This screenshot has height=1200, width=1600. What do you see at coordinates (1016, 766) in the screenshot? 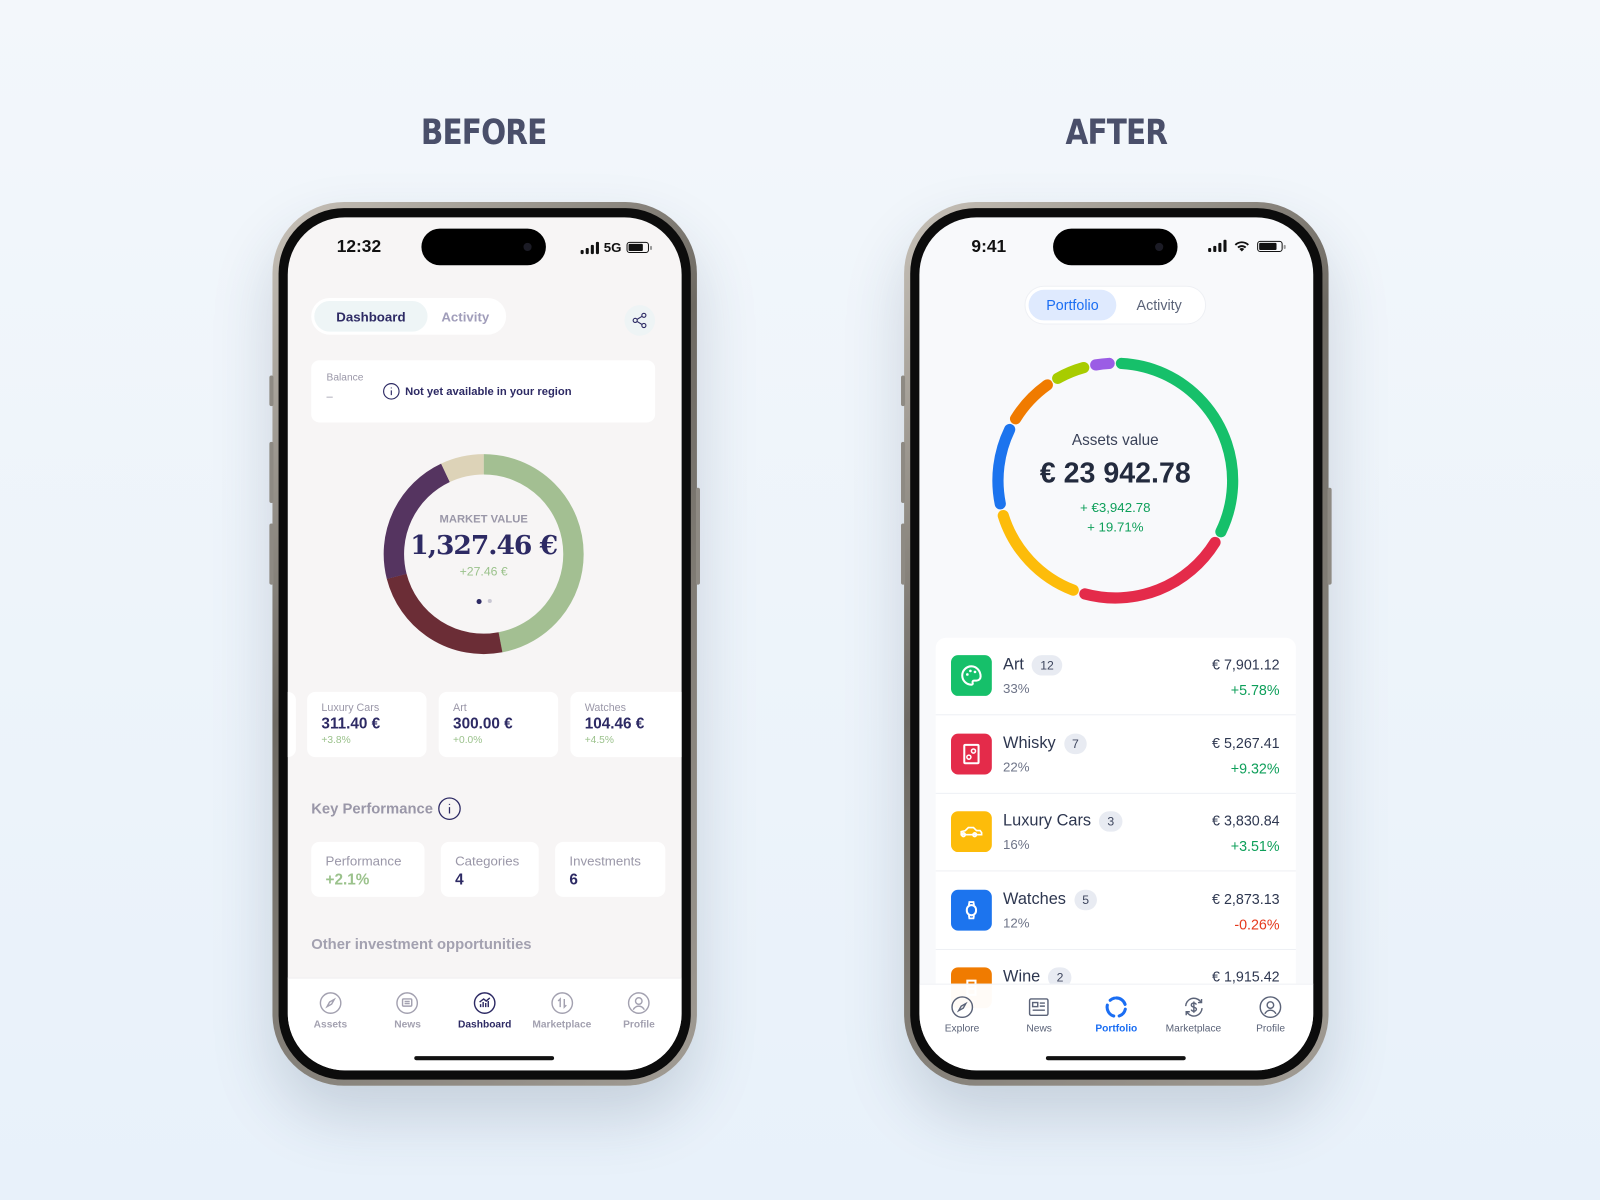
I see `asset-share: 22%` at bounding box center [1016, 766].